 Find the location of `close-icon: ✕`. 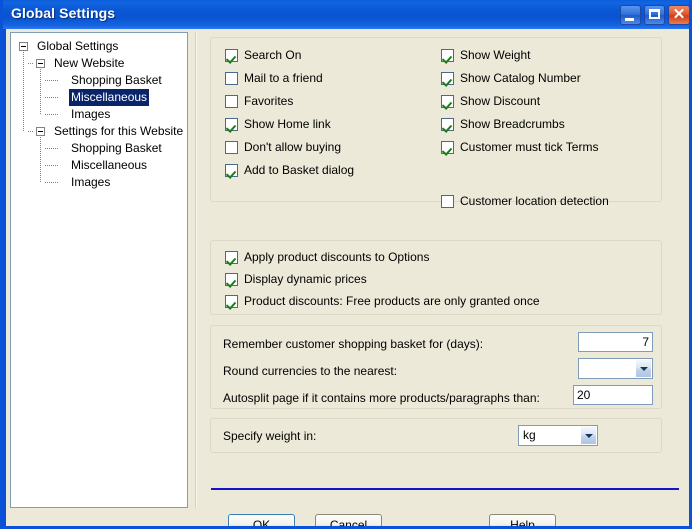

close-icon: ✕ is located at coordinates (679, 14).